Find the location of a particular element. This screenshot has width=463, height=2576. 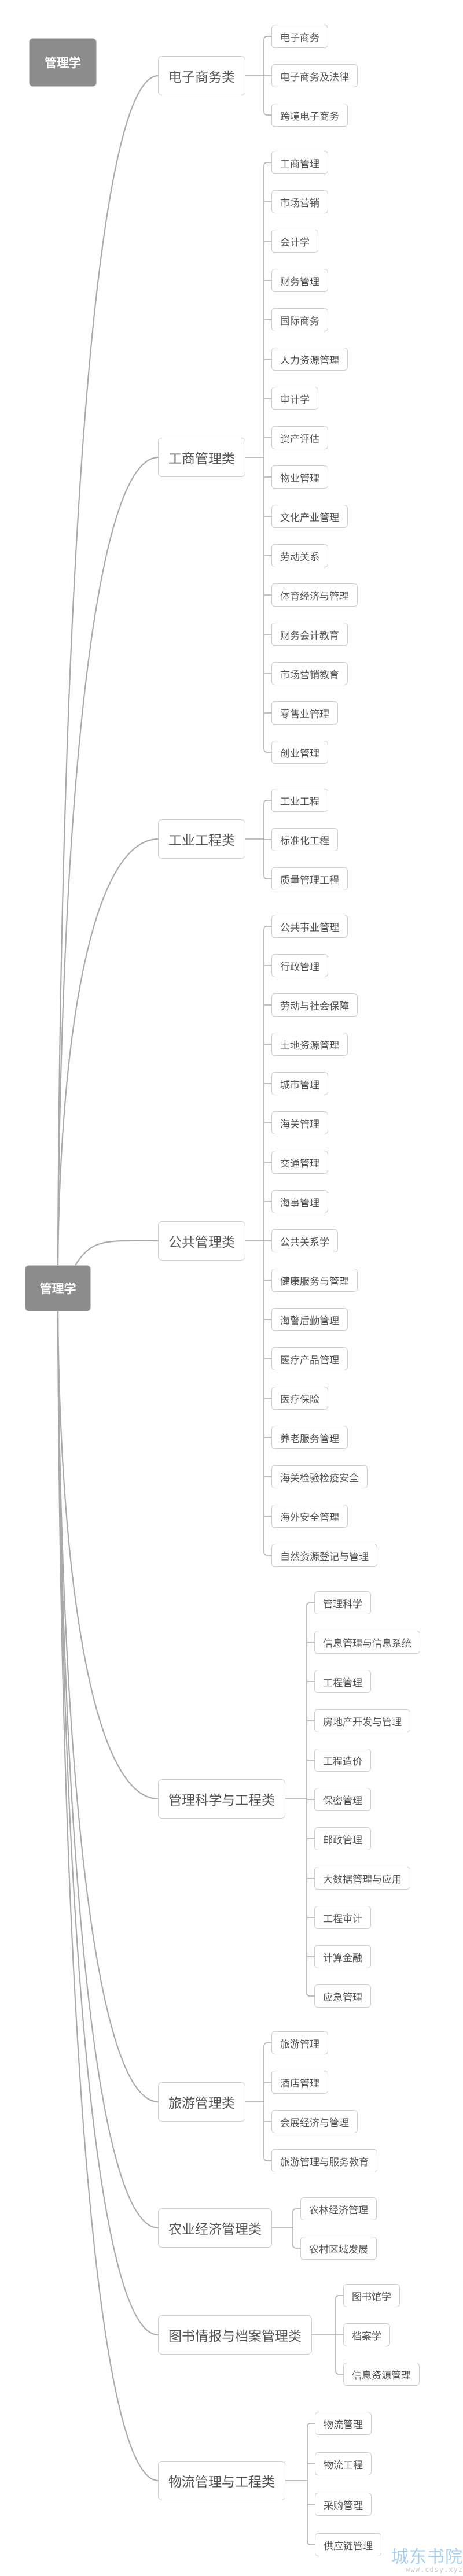

major-node: 旅游管理与服务教育 is located at coordinates (324, 2160).